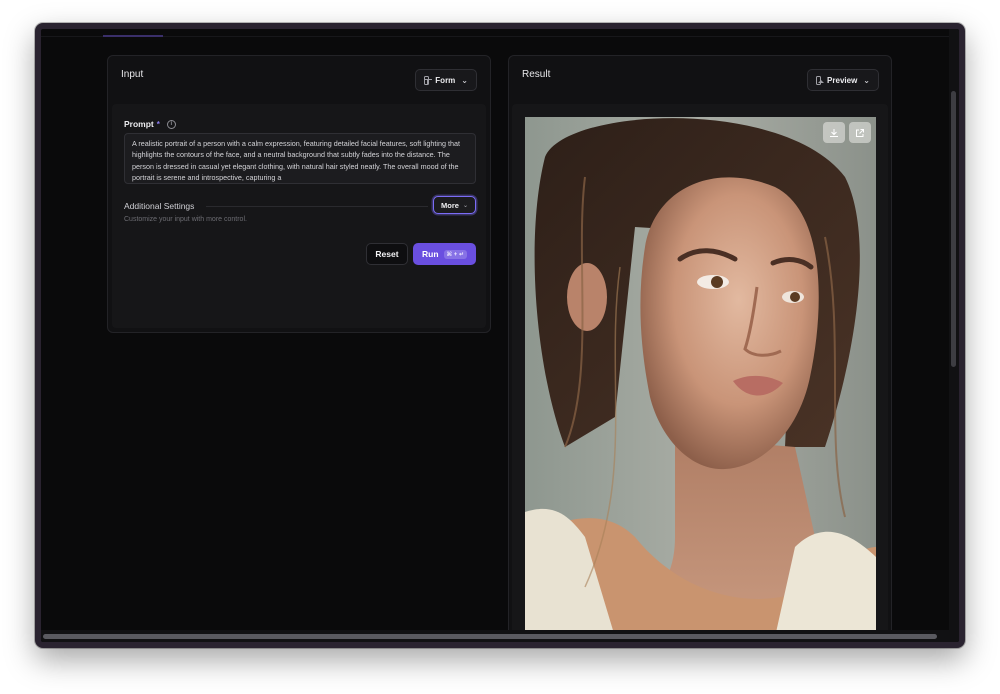 The height and width of the screenshot is (694, 1000). Describe the element at coordinates (450, 205) in the screenshot. I see `more-settings-label: More` at that location.